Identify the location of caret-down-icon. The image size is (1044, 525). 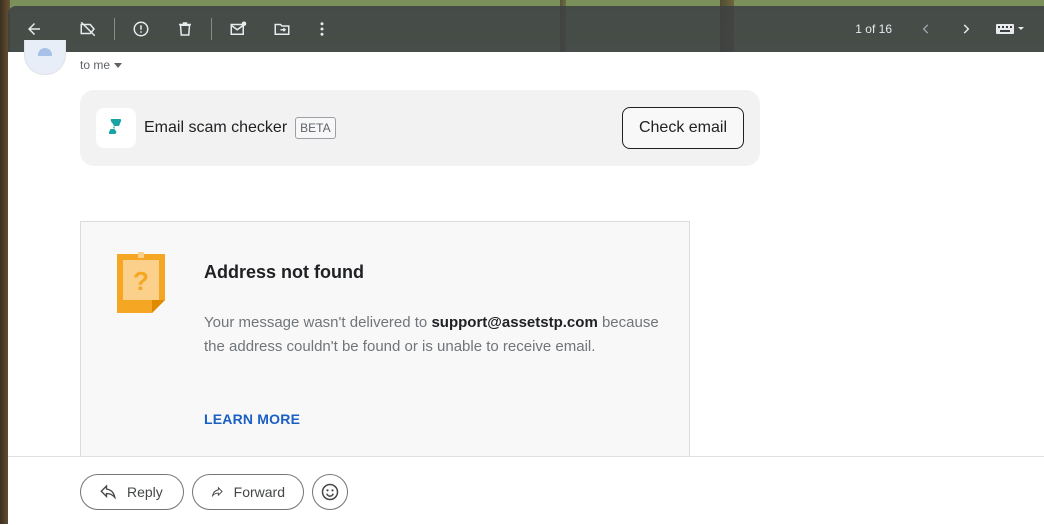
(118, 65).